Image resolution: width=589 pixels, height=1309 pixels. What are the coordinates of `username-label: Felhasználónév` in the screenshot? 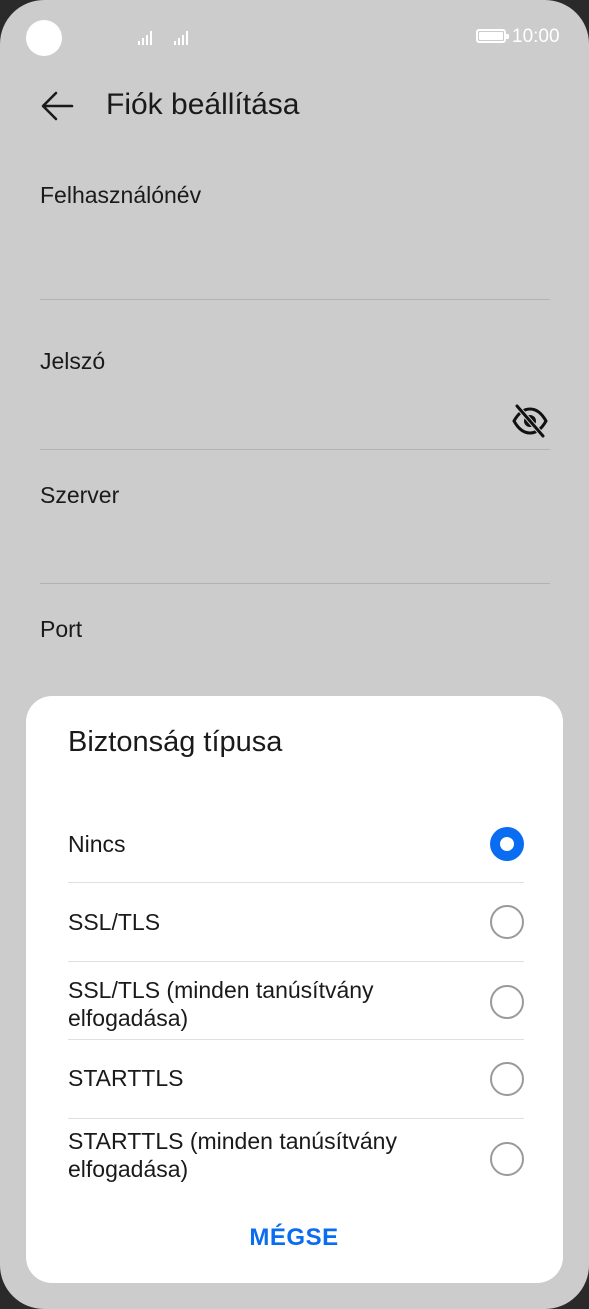 It's located at (121, 195).